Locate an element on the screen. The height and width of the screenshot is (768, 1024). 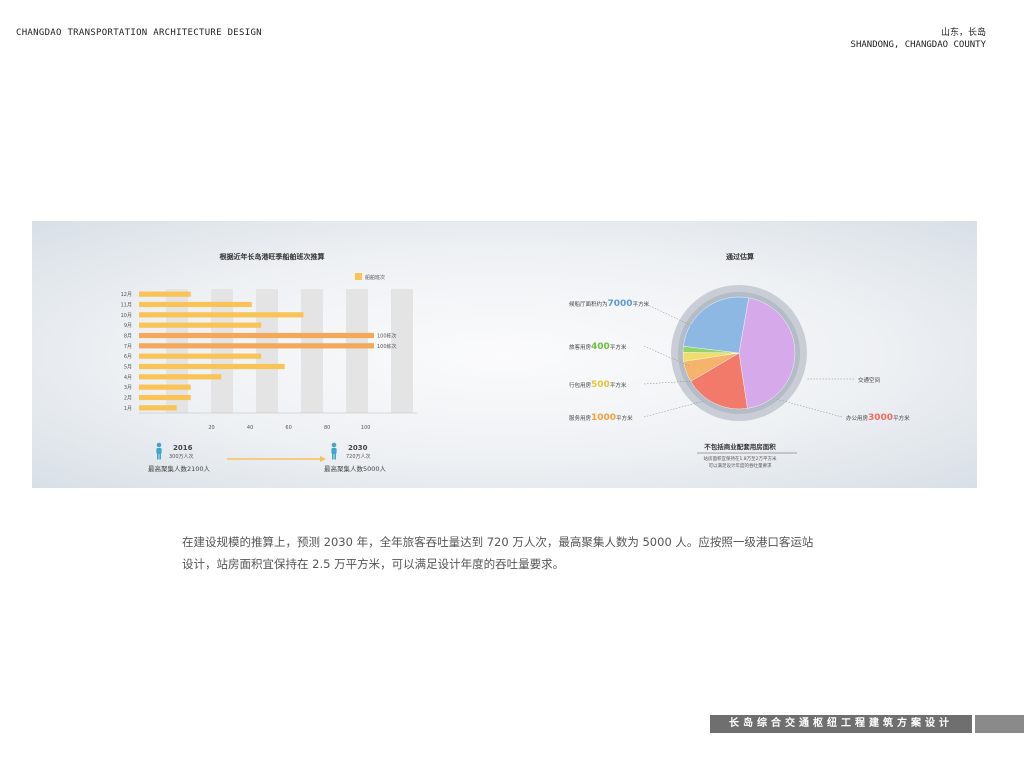
bar-7月 is located at coordinates (256, 346).